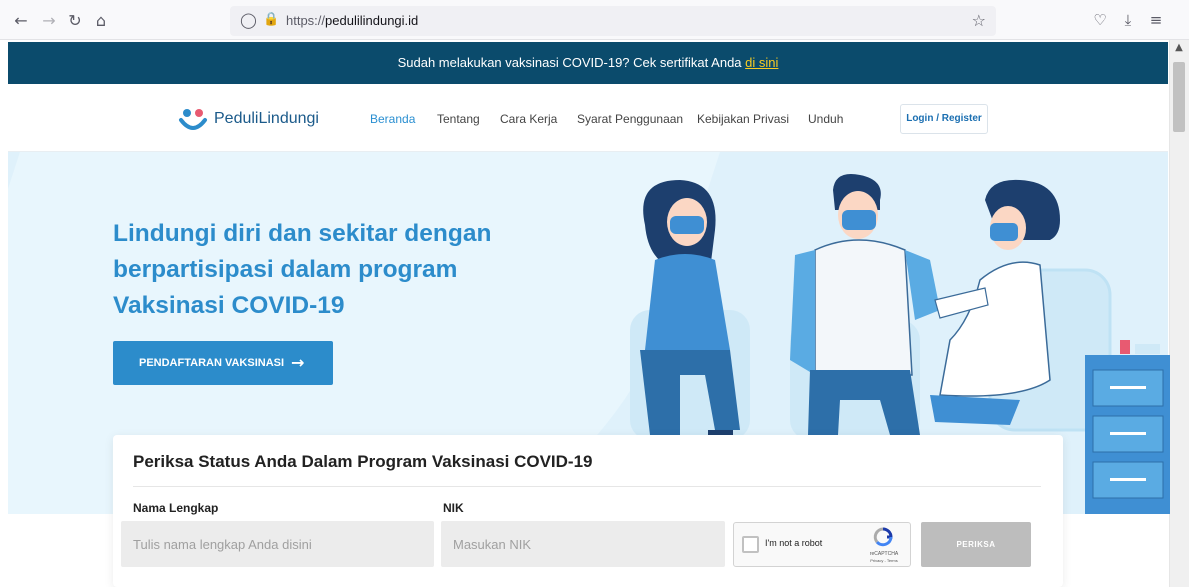 This screenshot has height=587, width=1189. What do you see at coordinates (453, 508) in the screenshot?
I see `nik-label: NIK` at bounding box center [453, 508].